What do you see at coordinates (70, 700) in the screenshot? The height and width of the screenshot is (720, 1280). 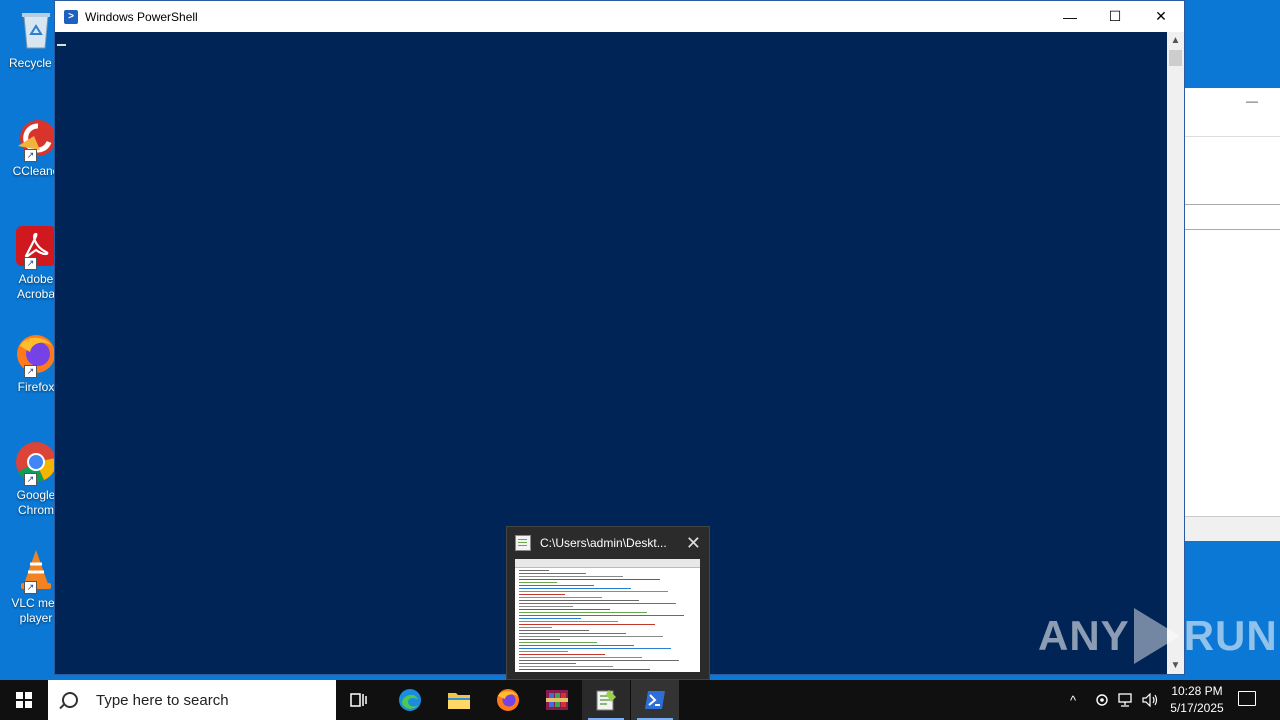 I see `search-icon` at bounding box center [70, 700].